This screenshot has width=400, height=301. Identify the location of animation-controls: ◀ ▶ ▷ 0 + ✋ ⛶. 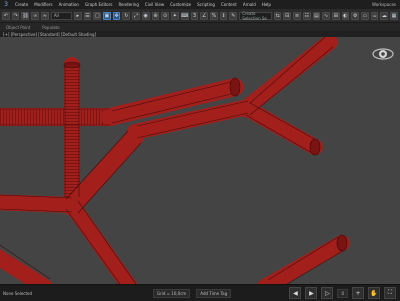
(344, 293).